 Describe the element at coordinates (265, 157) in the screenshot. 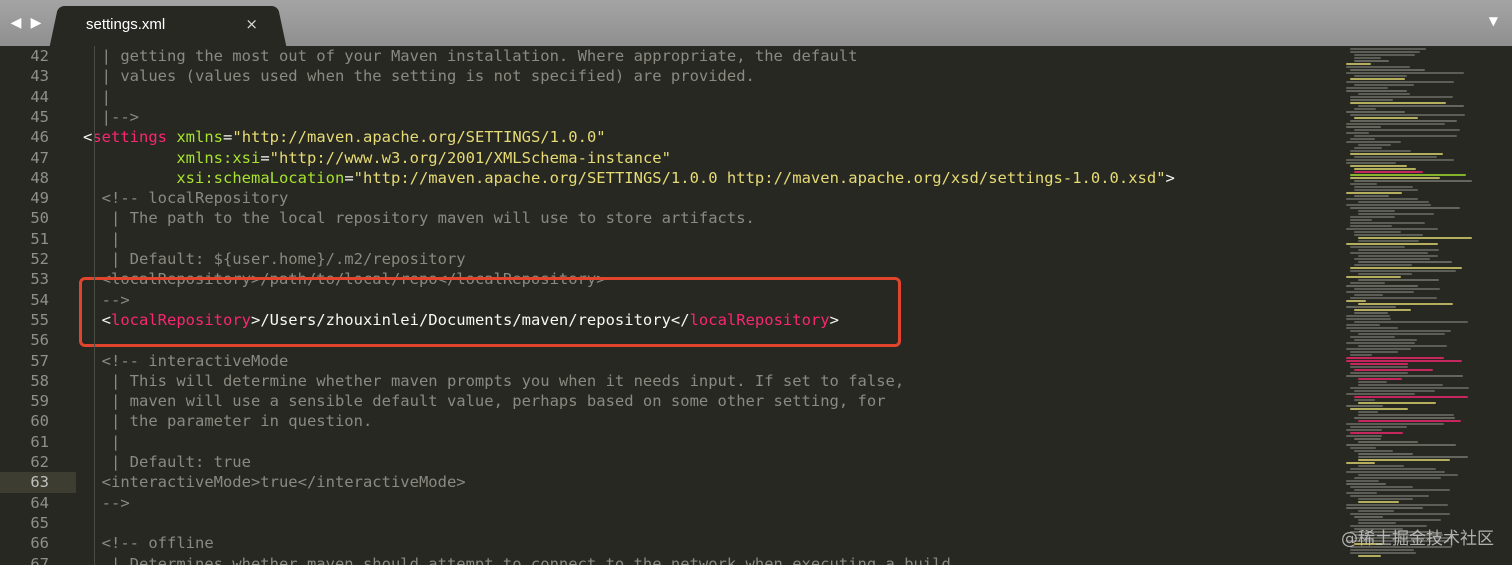

I see `code-token: =` at that location.